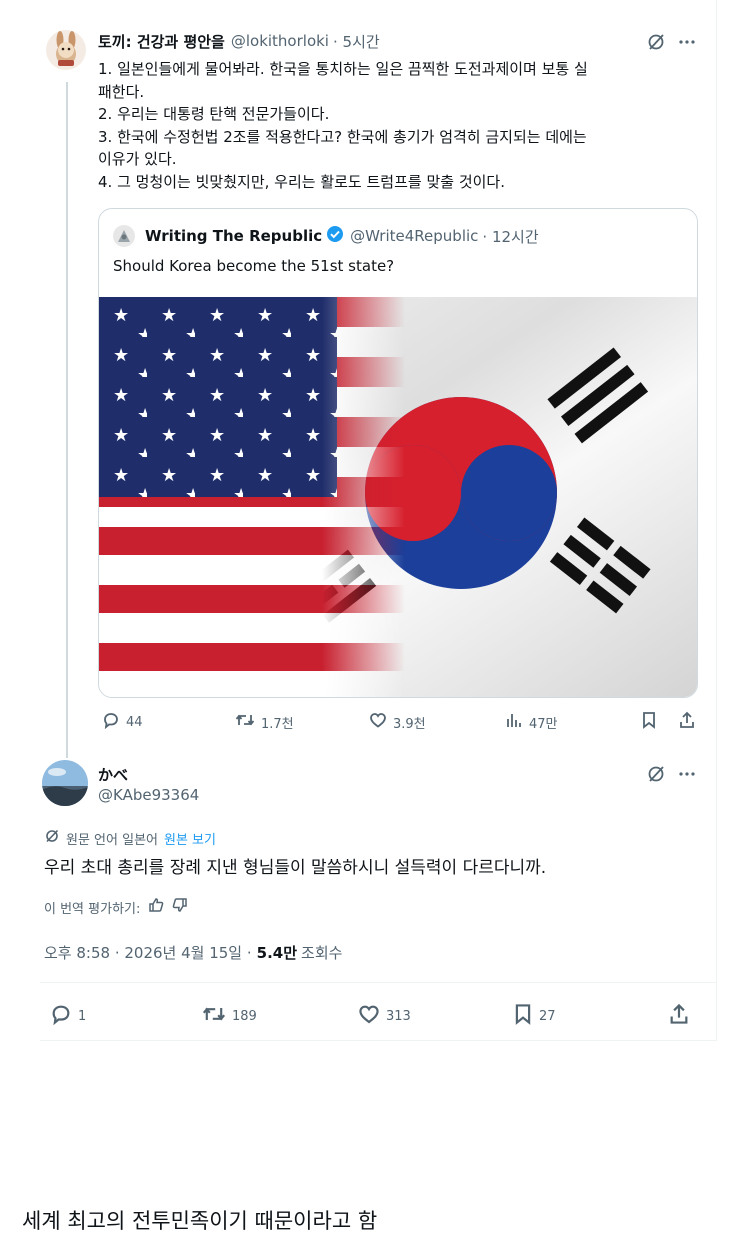  What do you see at coordinates (244, 1016) in the screenshot?
I see `retweet-count: 189` at bounding box center [244, 1016].